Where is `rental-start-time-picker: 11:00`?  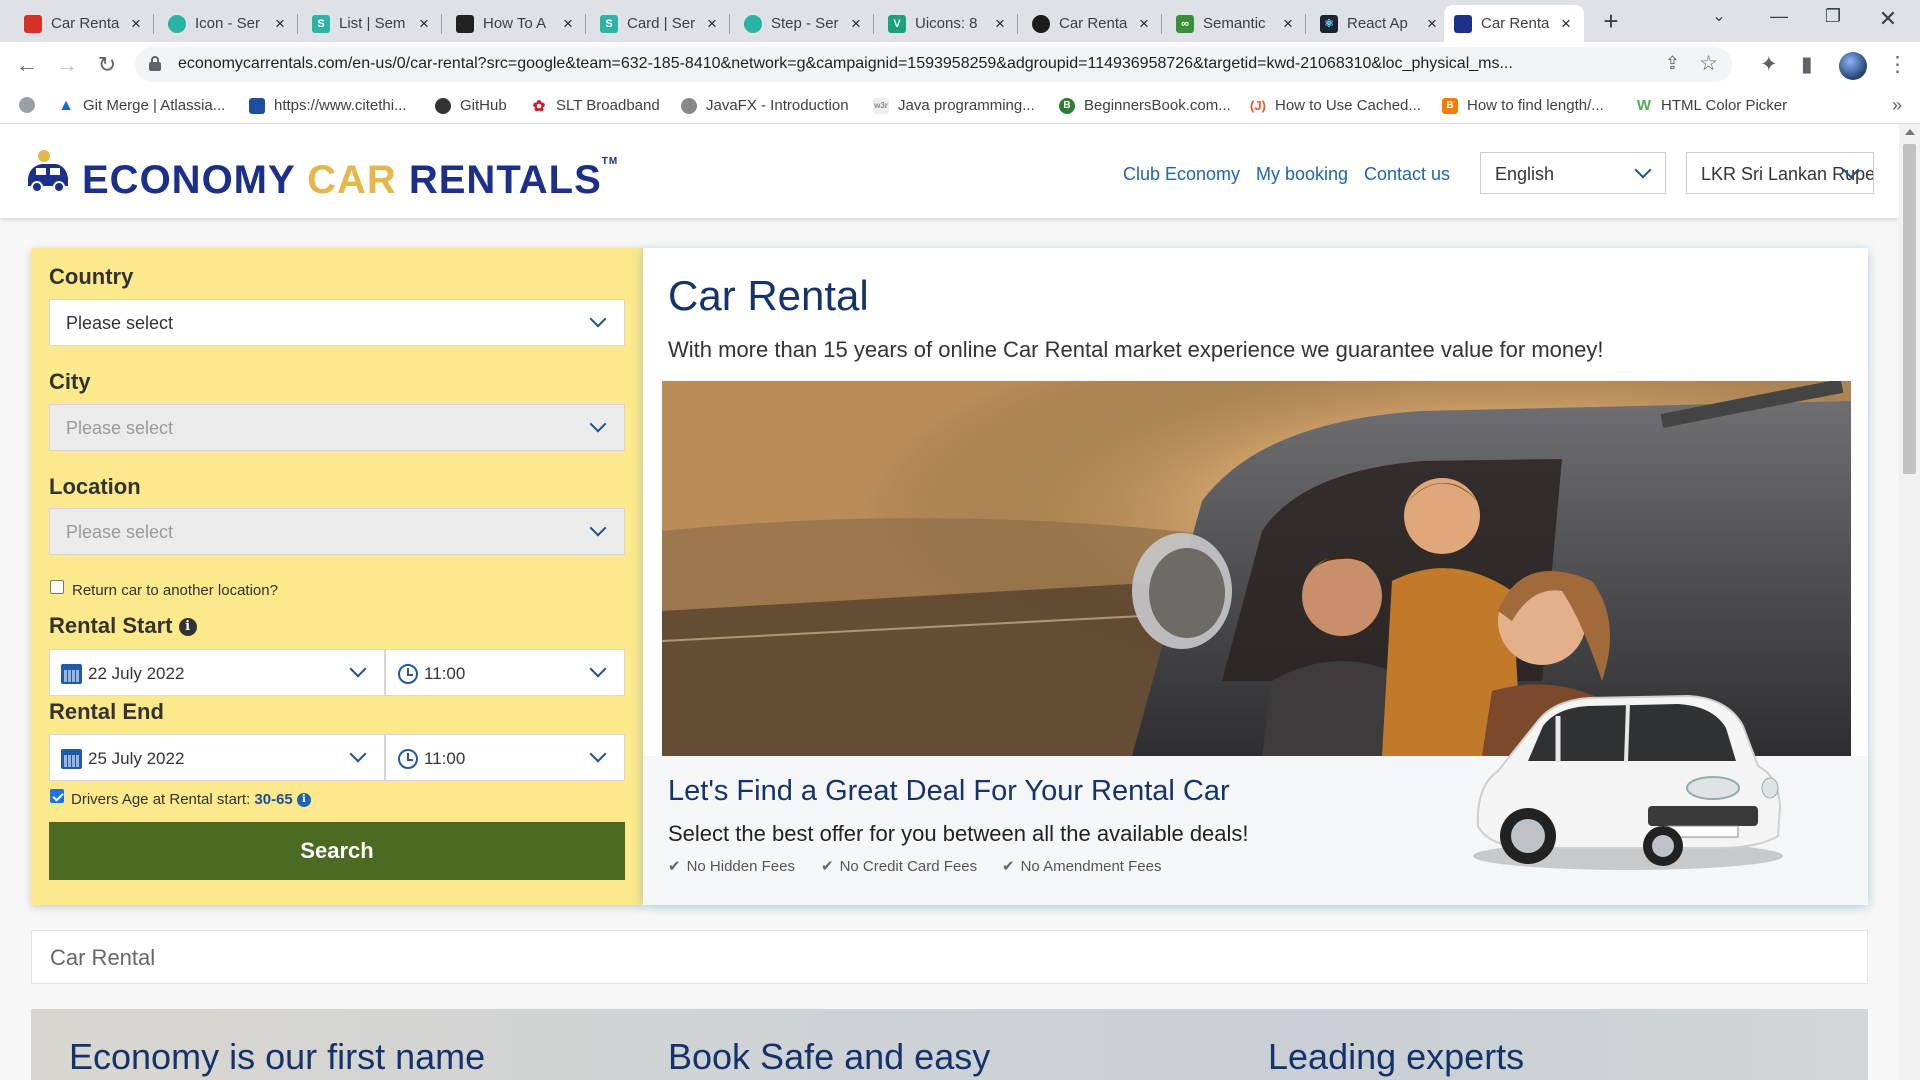 rental-start-time-picker: 11:00 is located at coordinates (505, 672).